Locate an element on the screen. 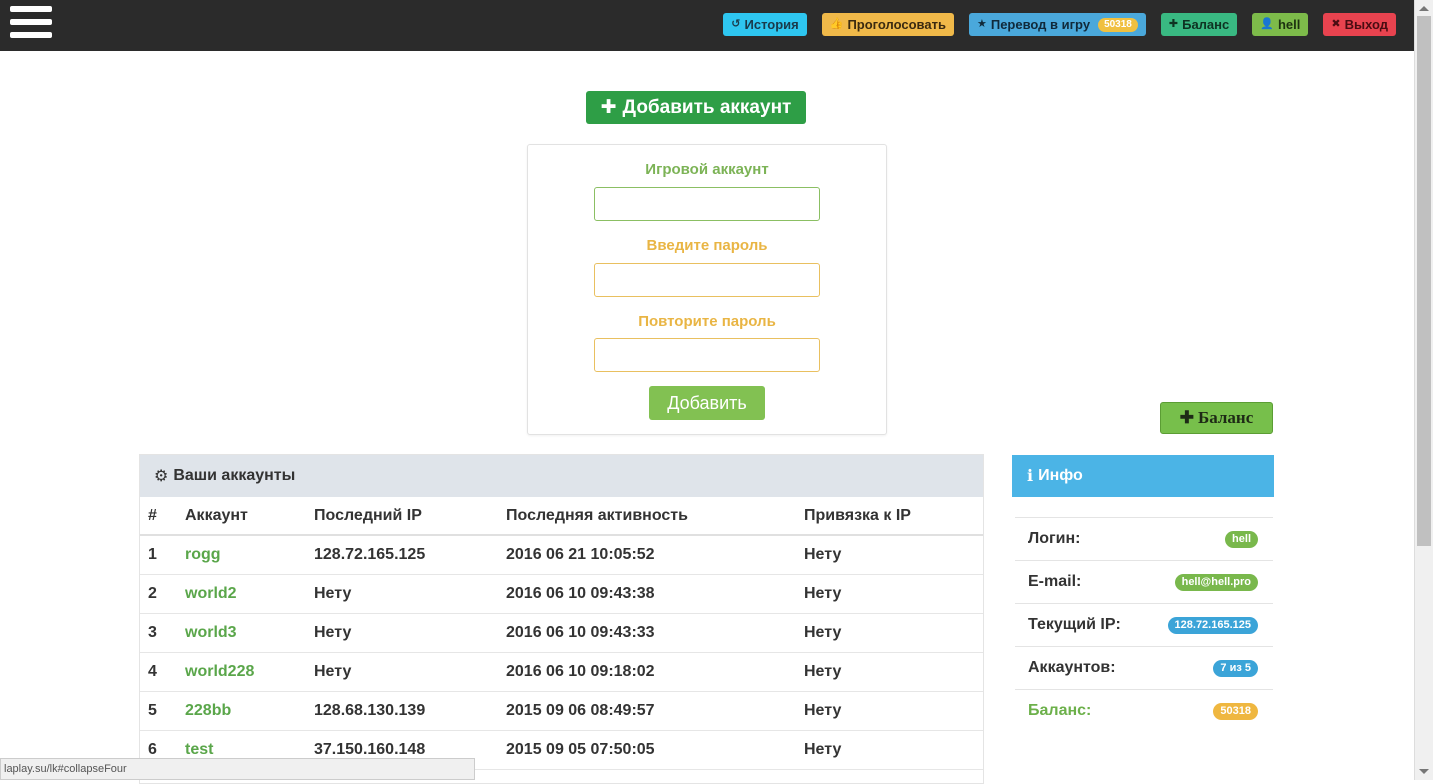 Image resolution: width=1433 pixels, height=784 pixels. balance-nav-button: ✚ Баланс is located at coordinates (1199, 24).